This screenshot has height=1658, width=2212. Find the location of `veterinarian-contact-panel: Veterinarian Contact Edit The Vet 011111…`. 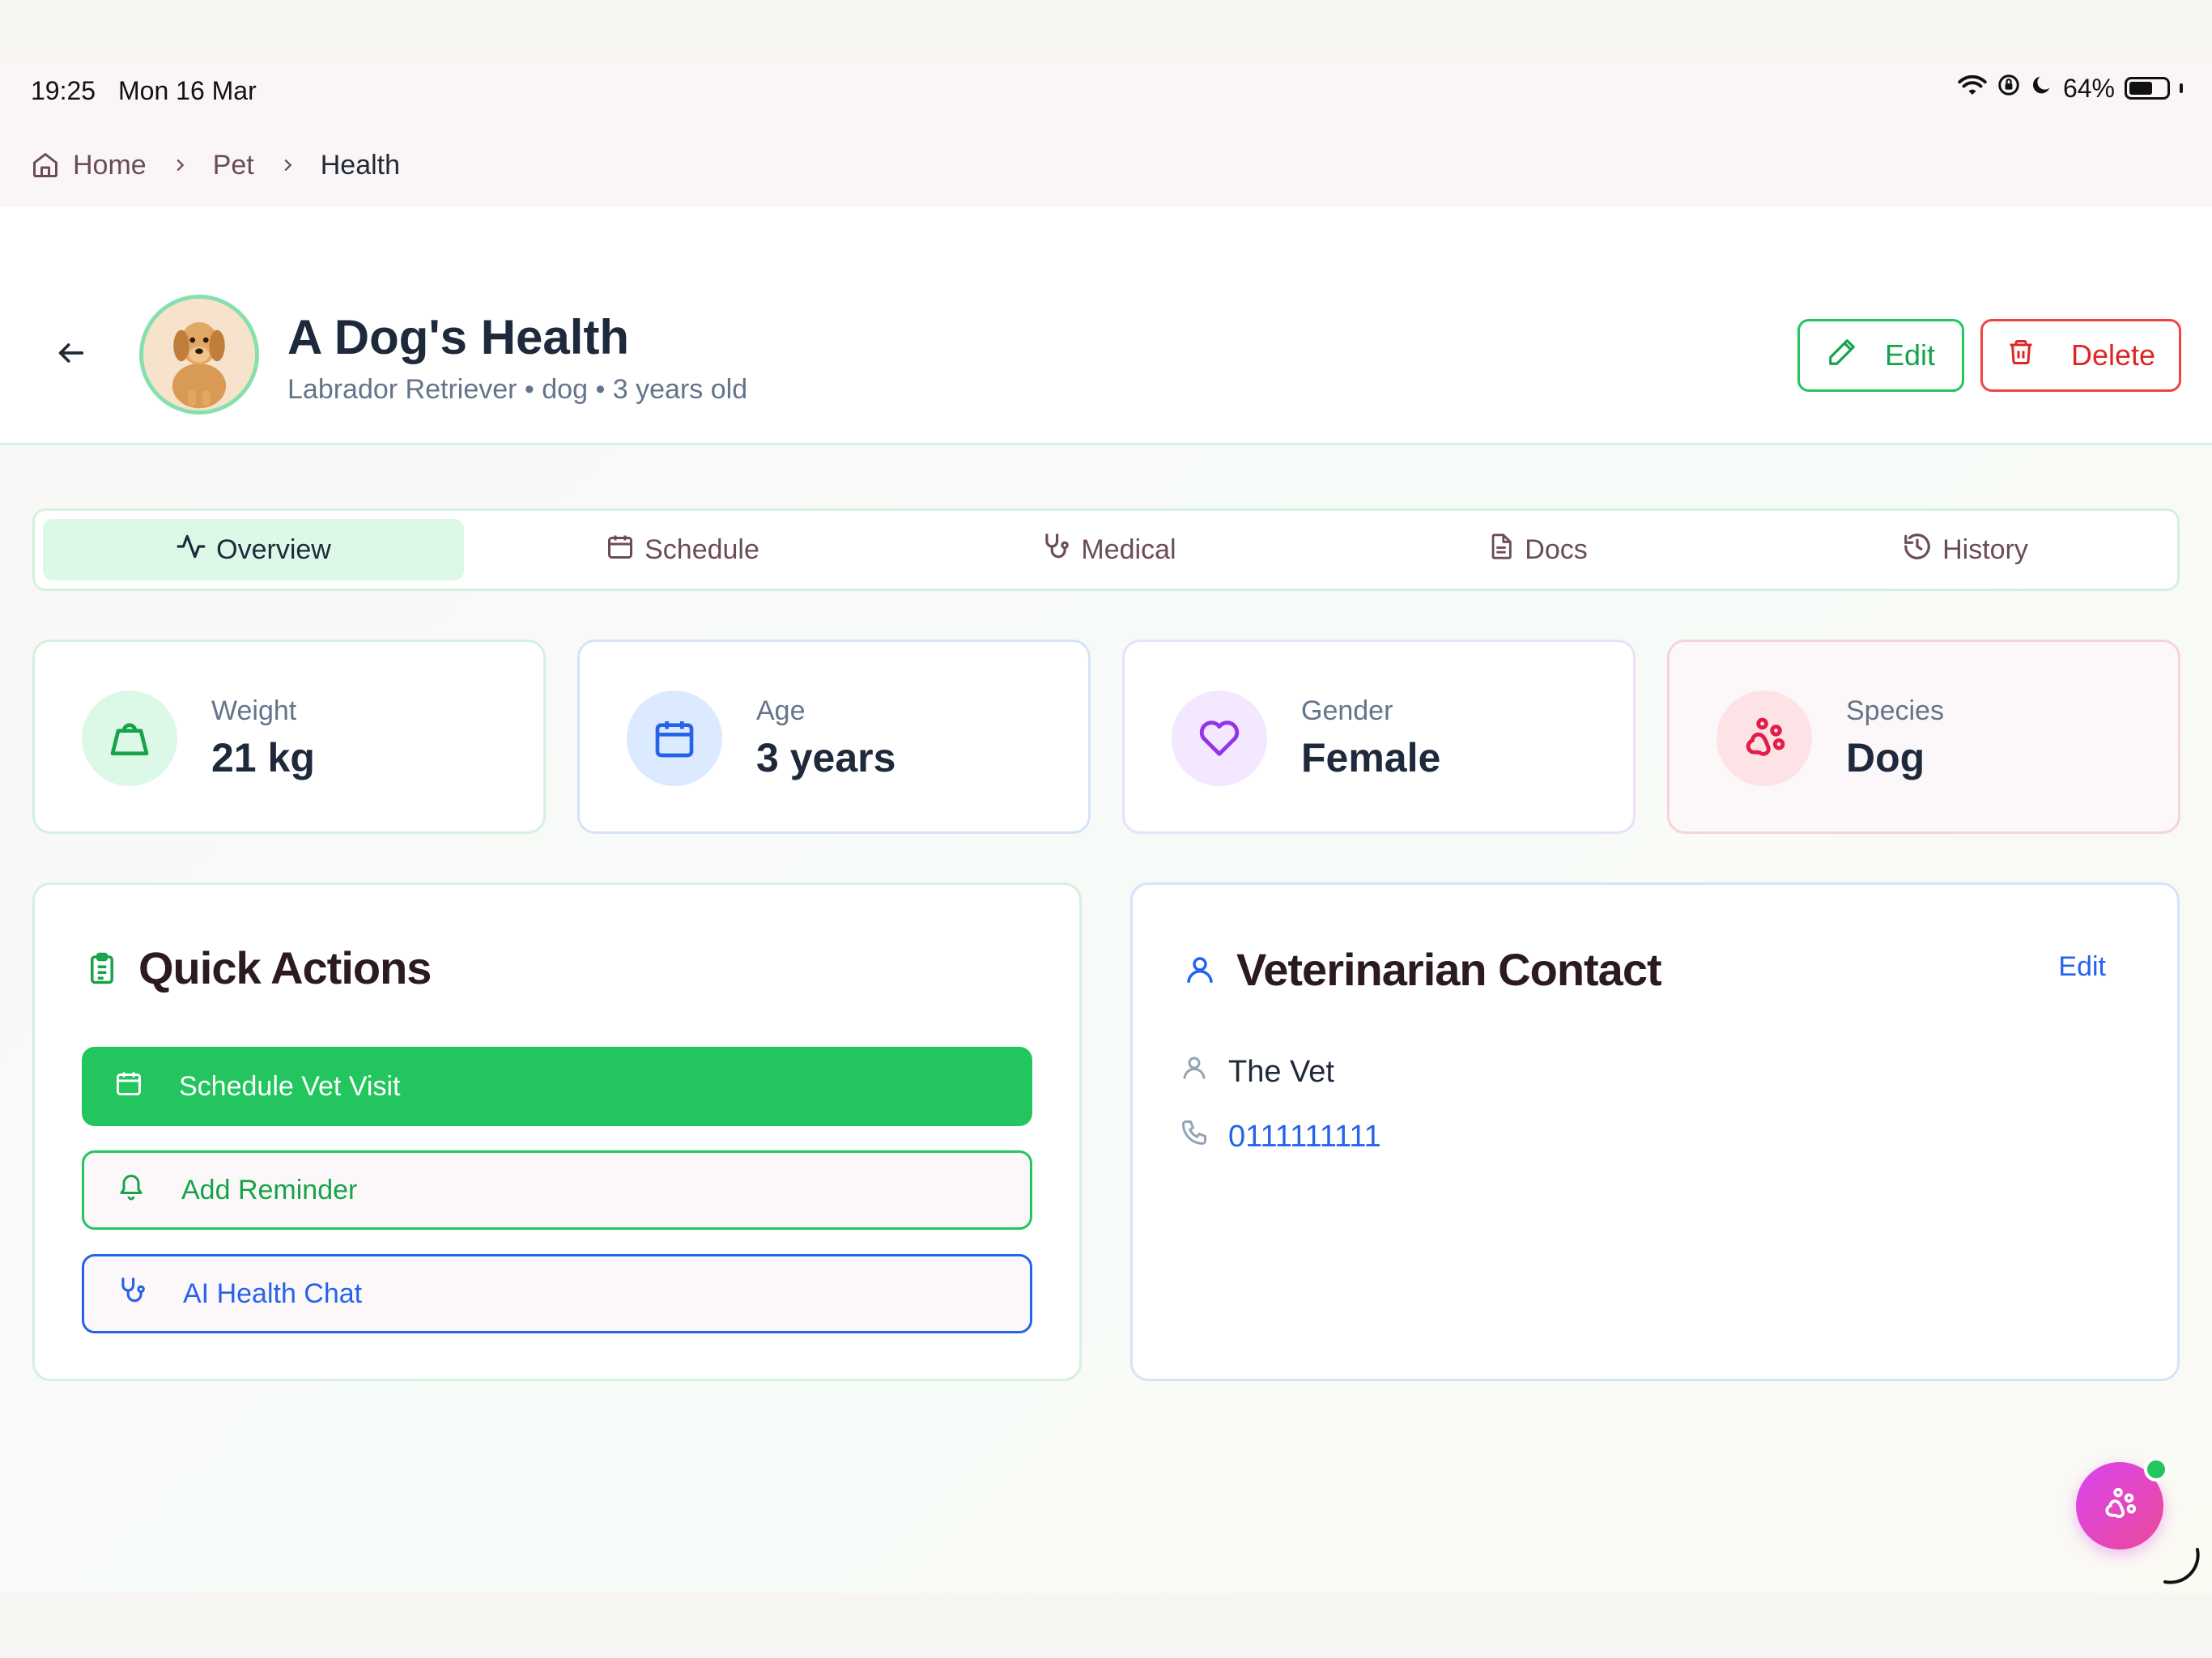

veterinarian-contact-panel: Veterinarian Contact Edit The Vet 011111… is located at coordinates (1655, 1131).